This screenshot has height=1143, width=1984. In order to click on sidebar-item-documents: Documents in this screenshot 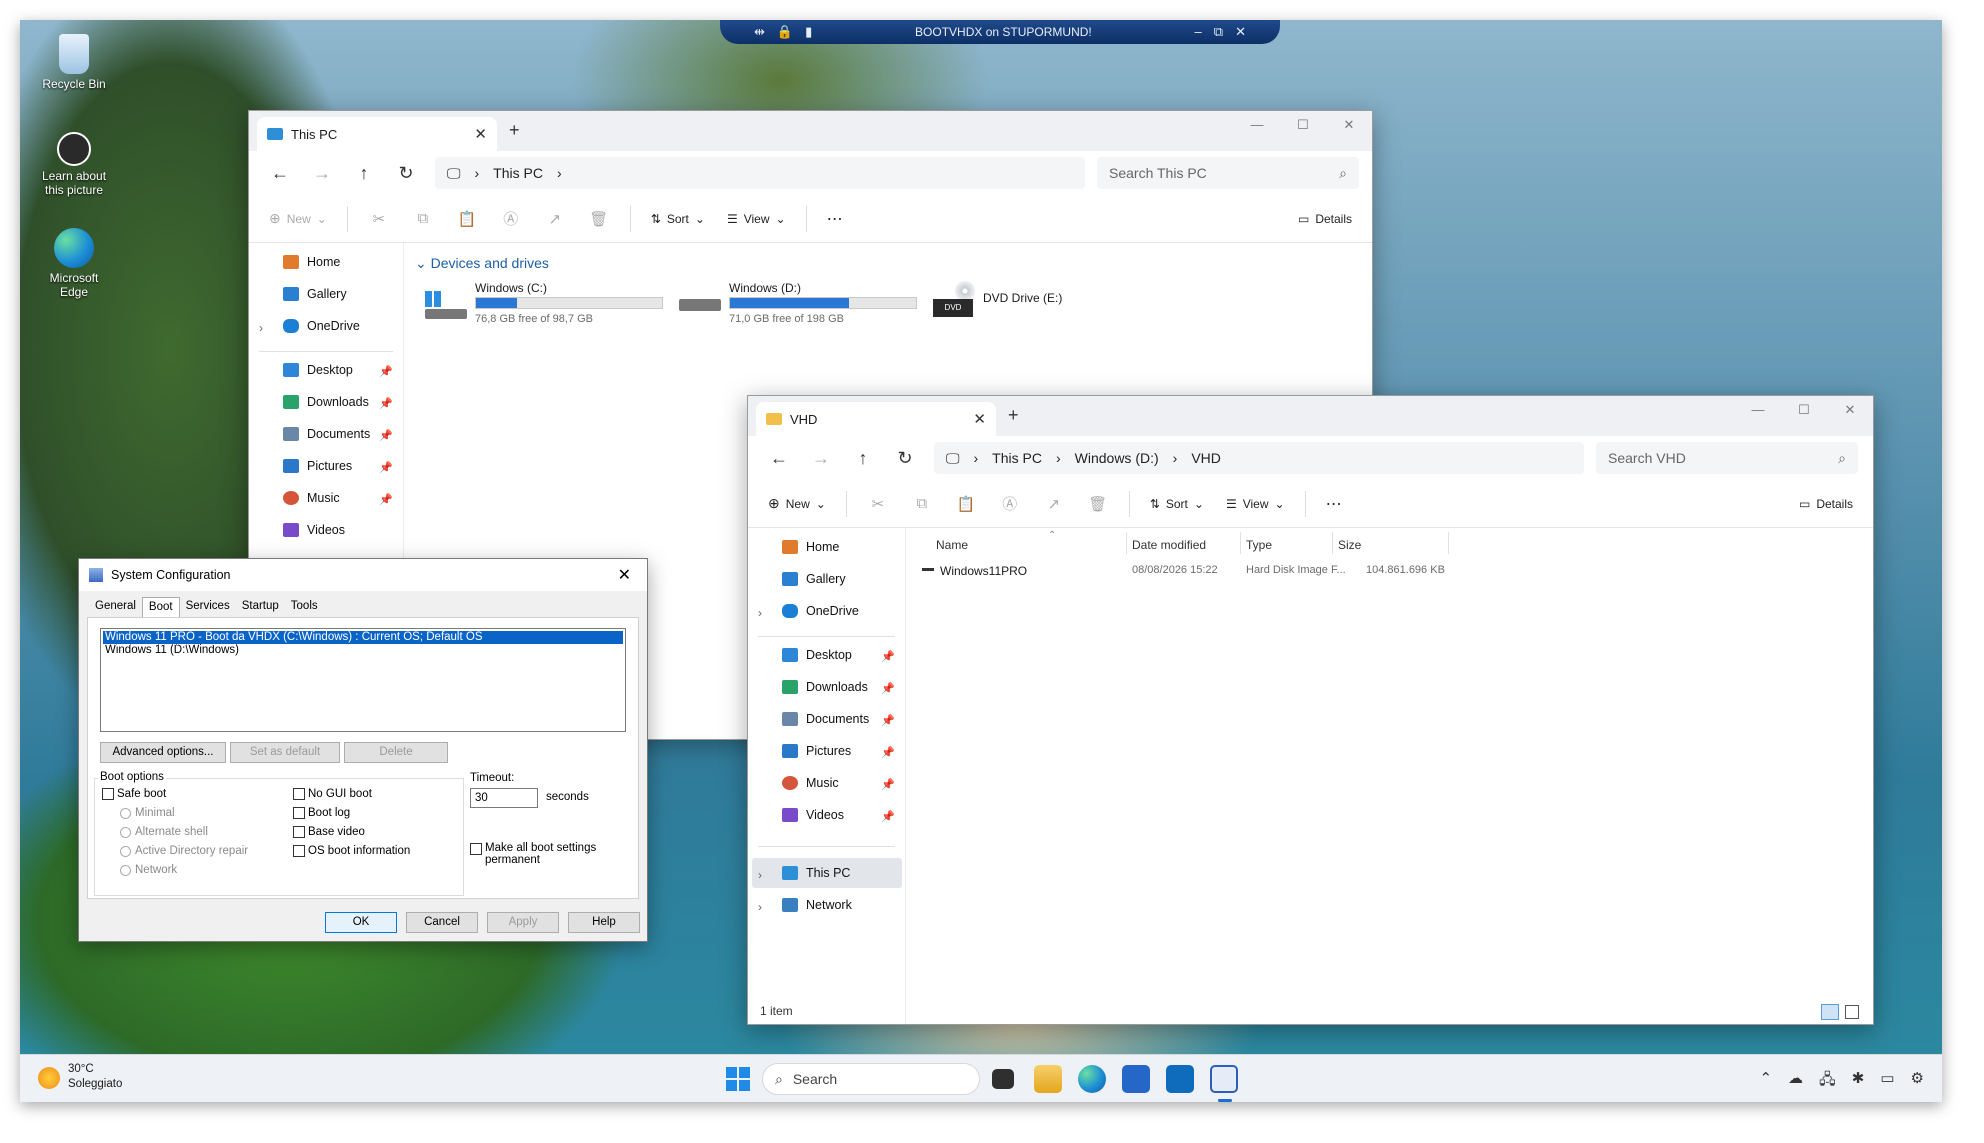, I will do `click(326, 434)`.